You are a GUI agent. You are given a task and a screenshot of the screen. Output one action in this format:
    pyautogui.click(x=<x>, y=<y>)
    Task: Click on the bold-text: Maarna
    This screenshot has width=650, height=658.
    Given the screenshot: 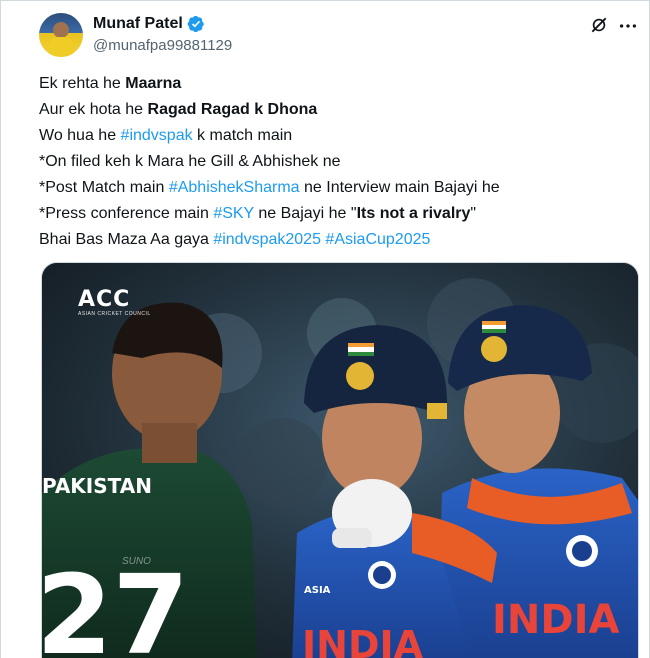 What is the action you would take?
    pyautogui.click(x=153, y=83)
    